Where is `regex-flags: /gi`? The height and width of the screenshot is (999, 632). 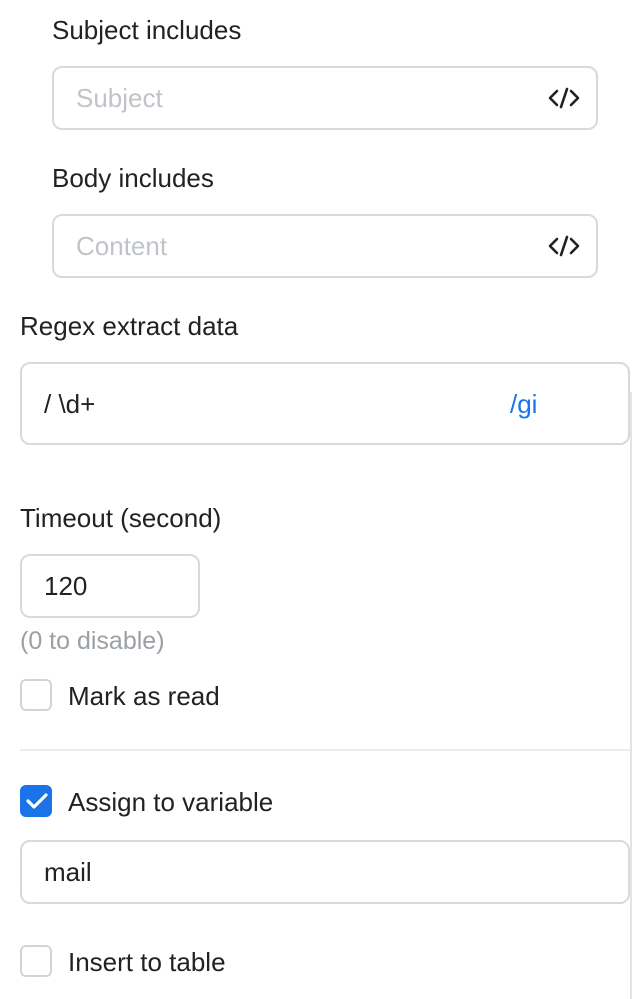 regex-flags: /gi is located at coordinates (523, 404).